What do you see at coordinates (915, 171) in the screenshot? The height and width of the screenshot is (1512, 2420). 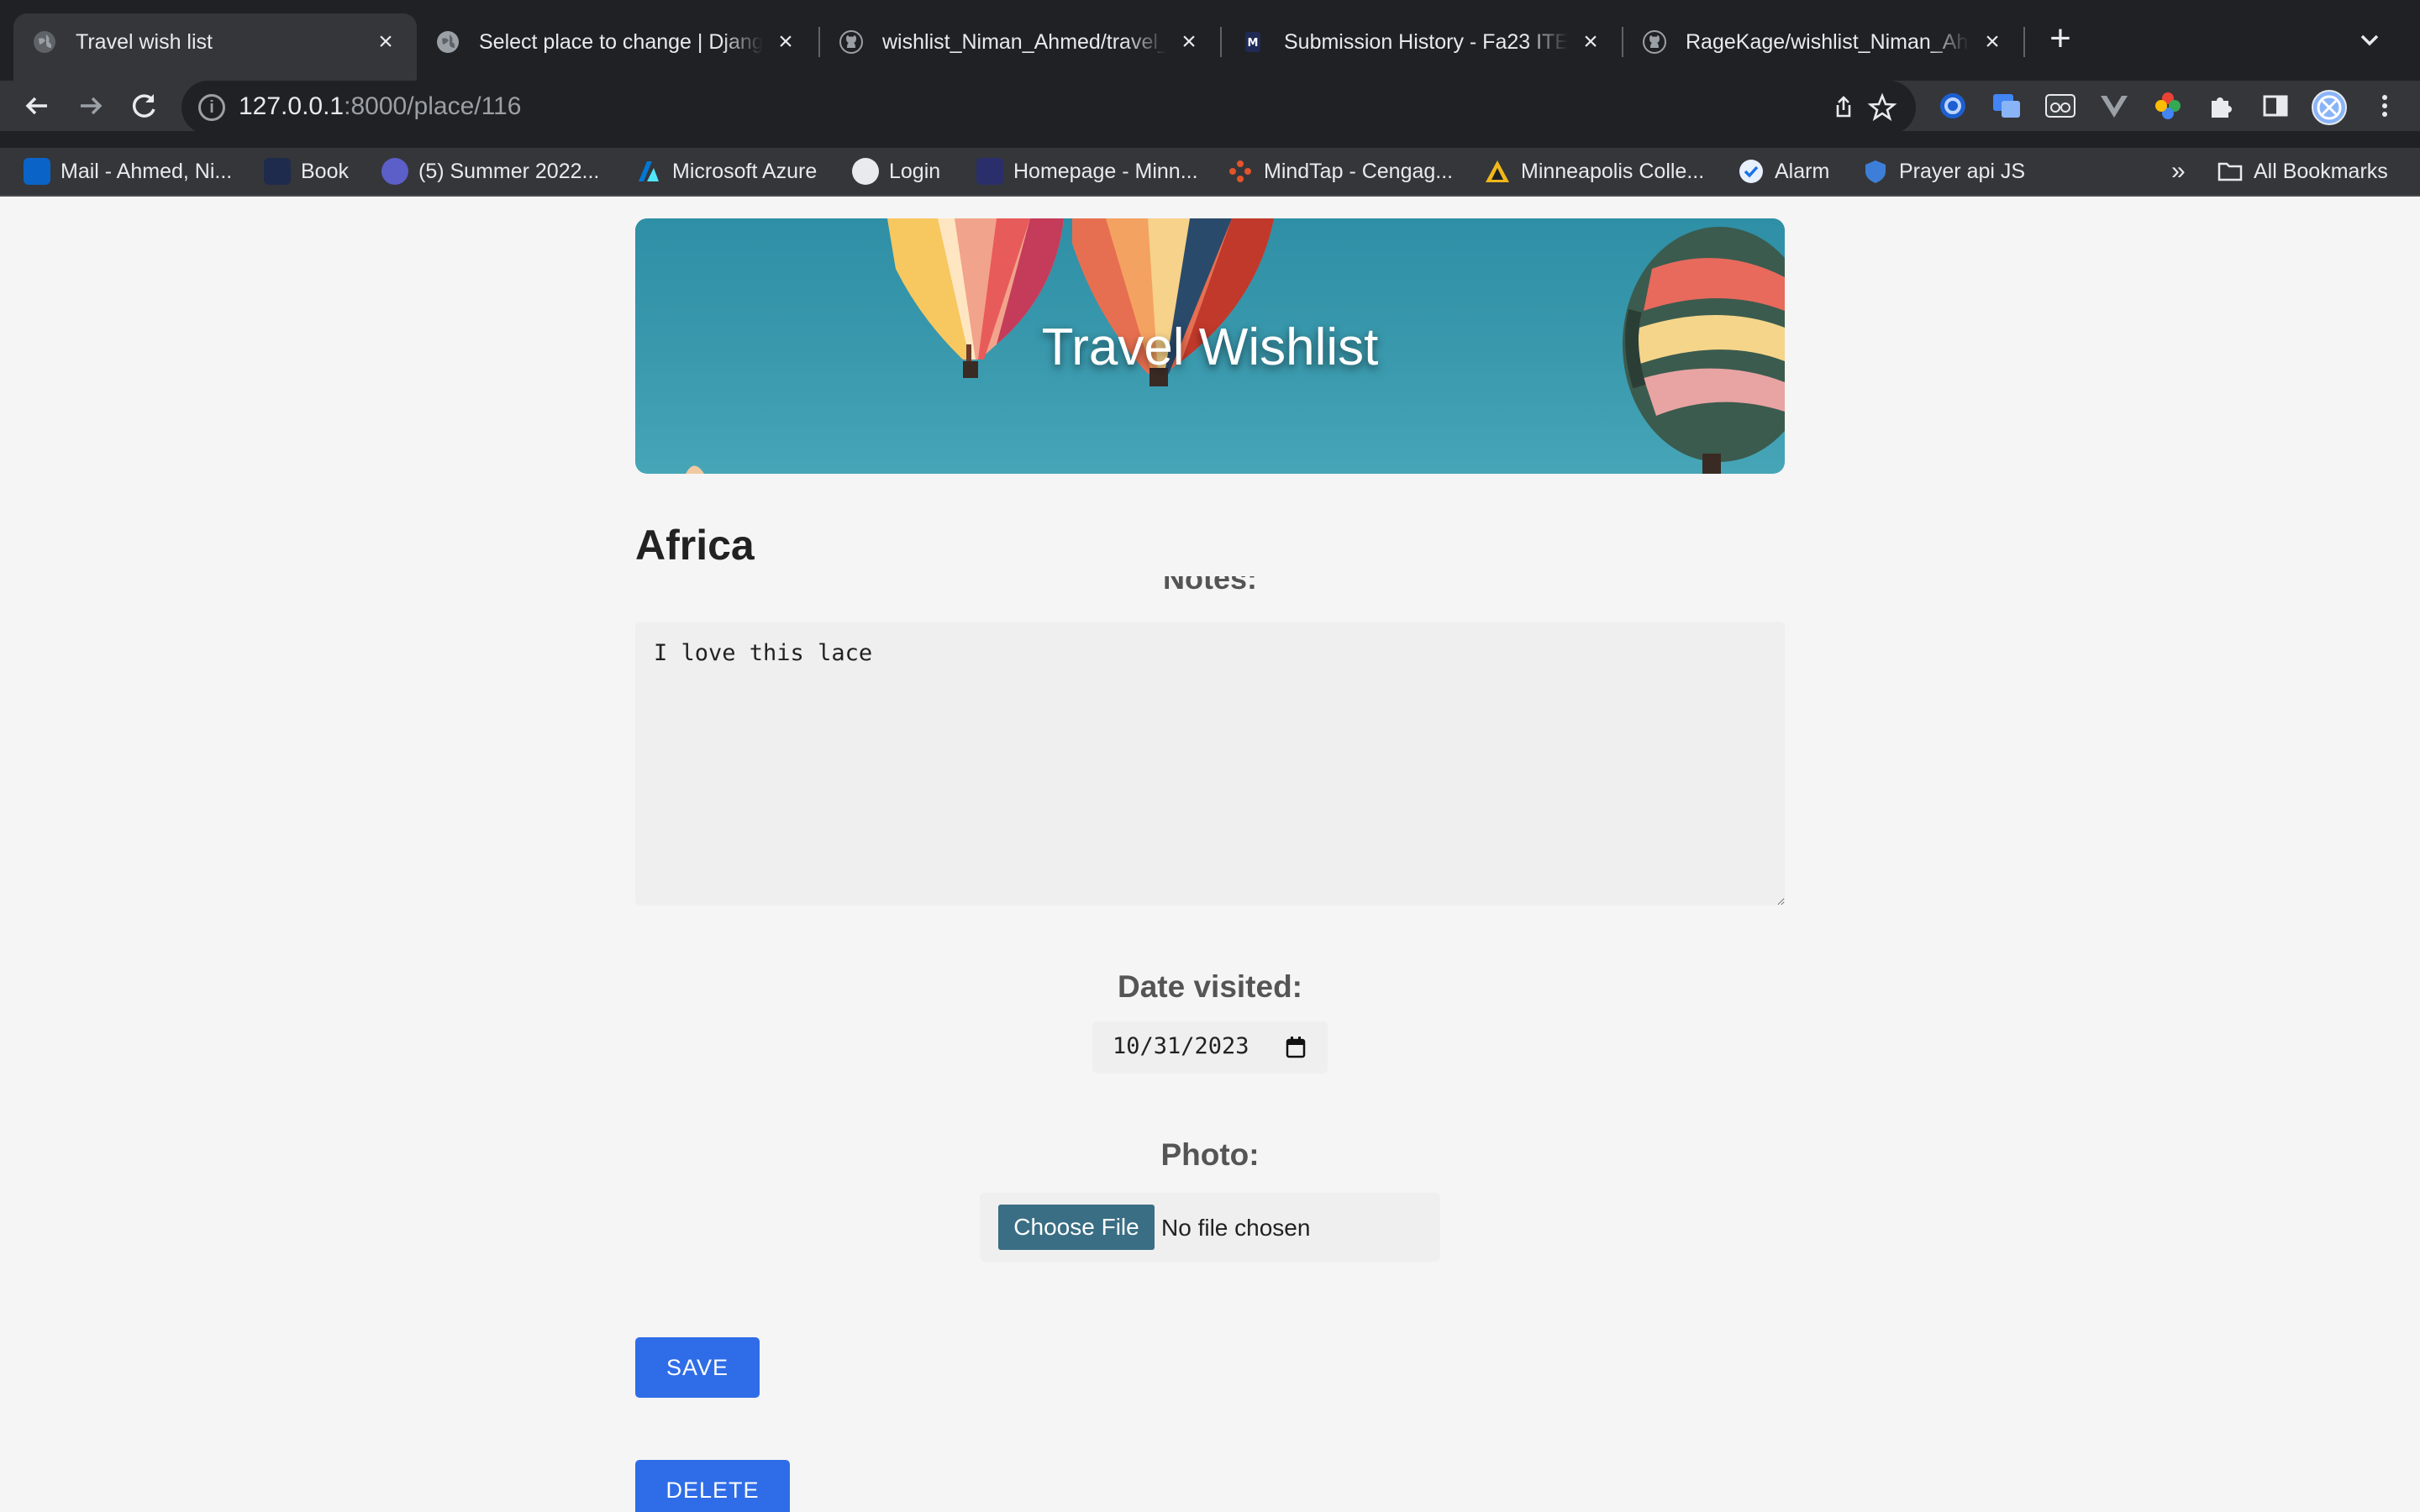 I see `bookmark-label: Login` at bounding box center [915, 171].